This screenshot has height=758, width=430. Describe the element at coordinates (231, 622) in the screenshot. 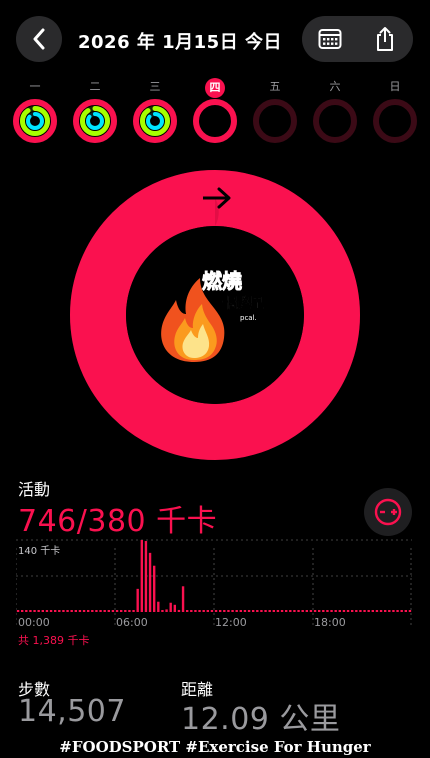

I see `x-tick-label: 12:00` at that location.